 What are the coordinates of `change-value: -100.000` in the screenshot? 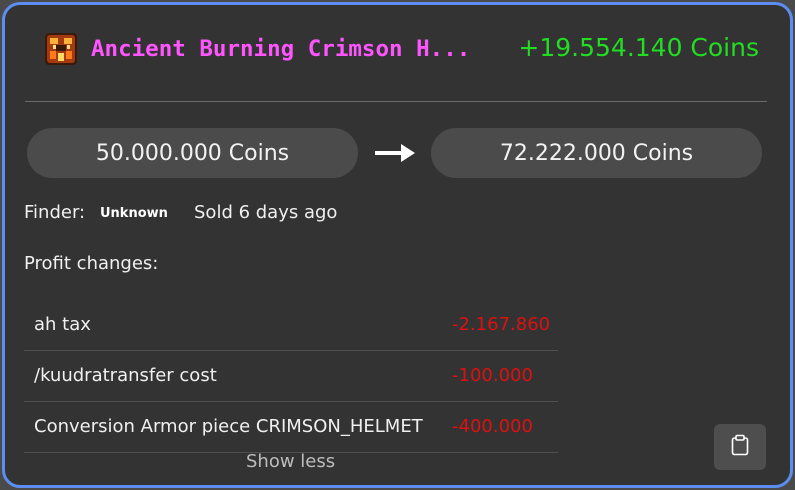 It's located at (492, 375).